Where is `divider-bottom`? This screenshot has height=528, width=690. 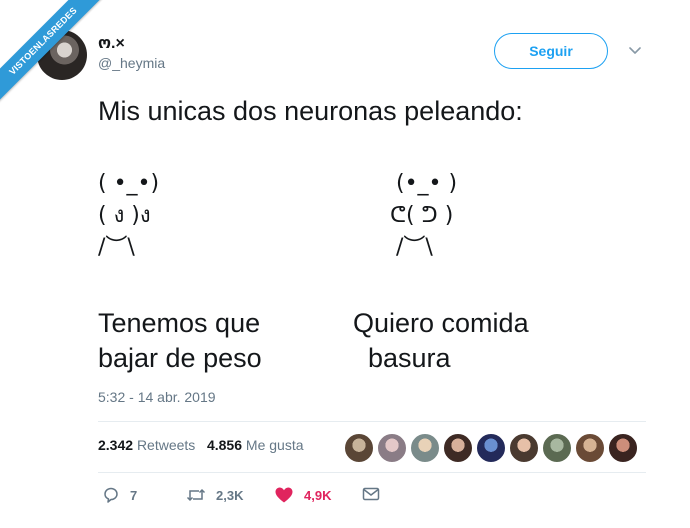
divider-bottom is located at coordinates (372, 472).